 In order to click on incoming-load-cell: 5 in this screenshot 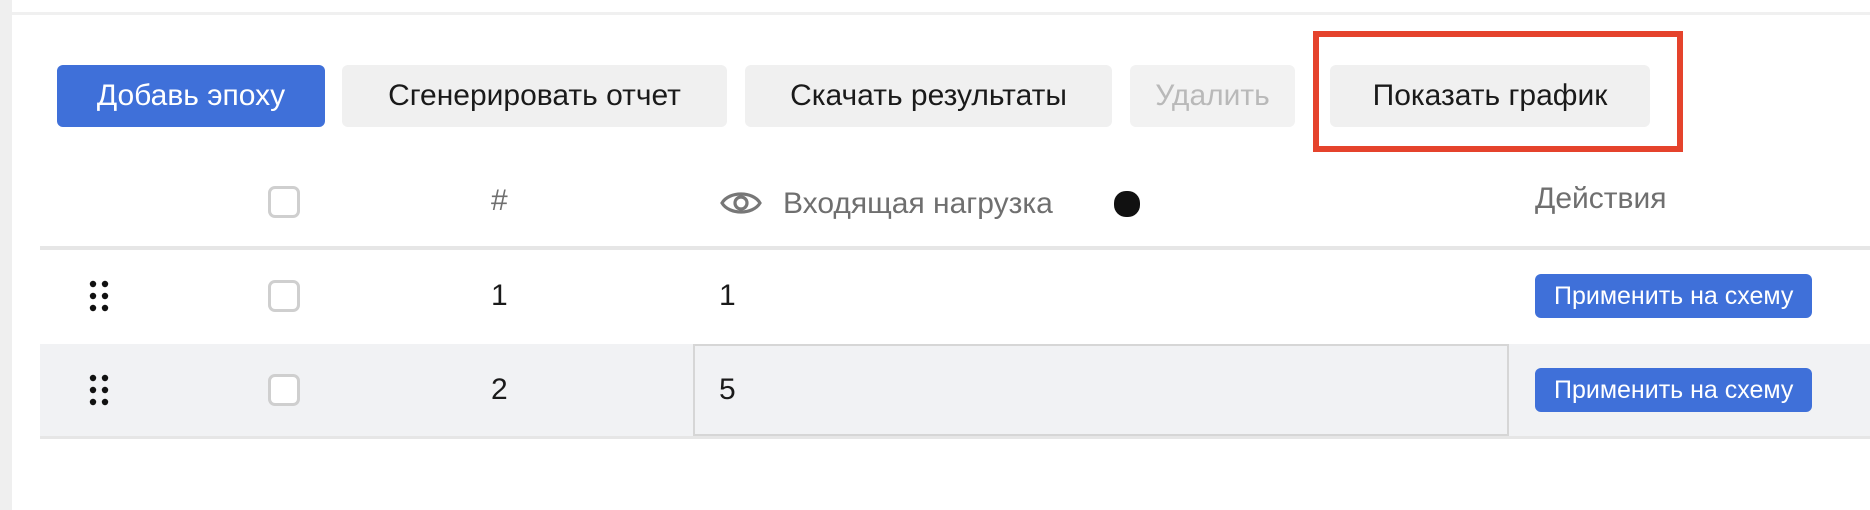, I will do `click(727, 390)`.